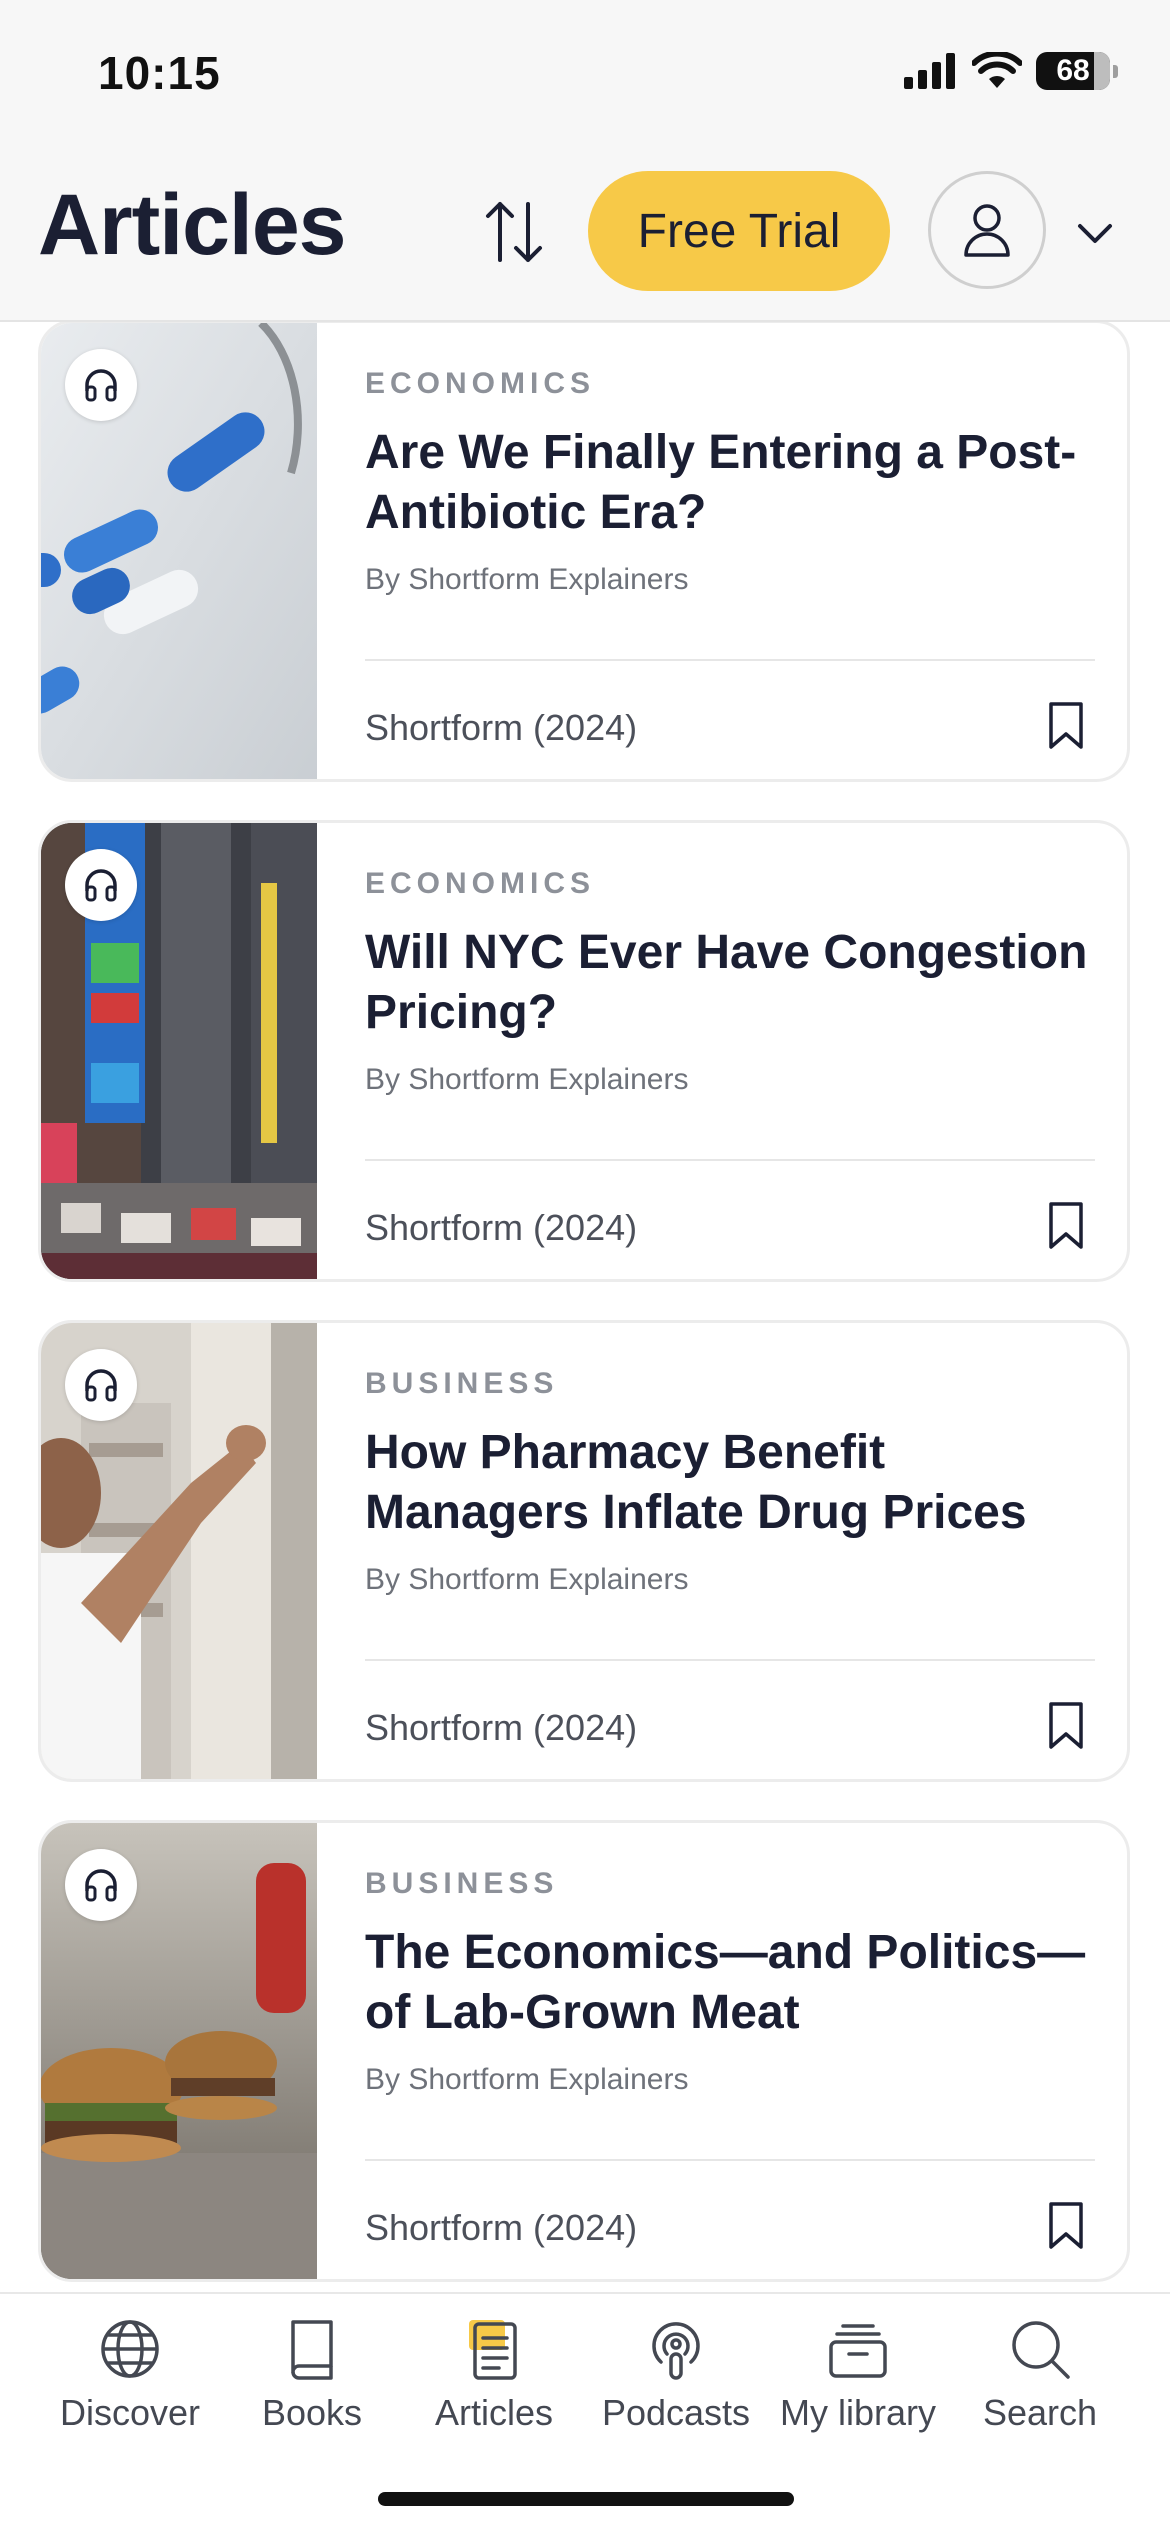  Describe the element at coordinates (997, 70) in the screenshot. I see `wifi-icon` at that location.